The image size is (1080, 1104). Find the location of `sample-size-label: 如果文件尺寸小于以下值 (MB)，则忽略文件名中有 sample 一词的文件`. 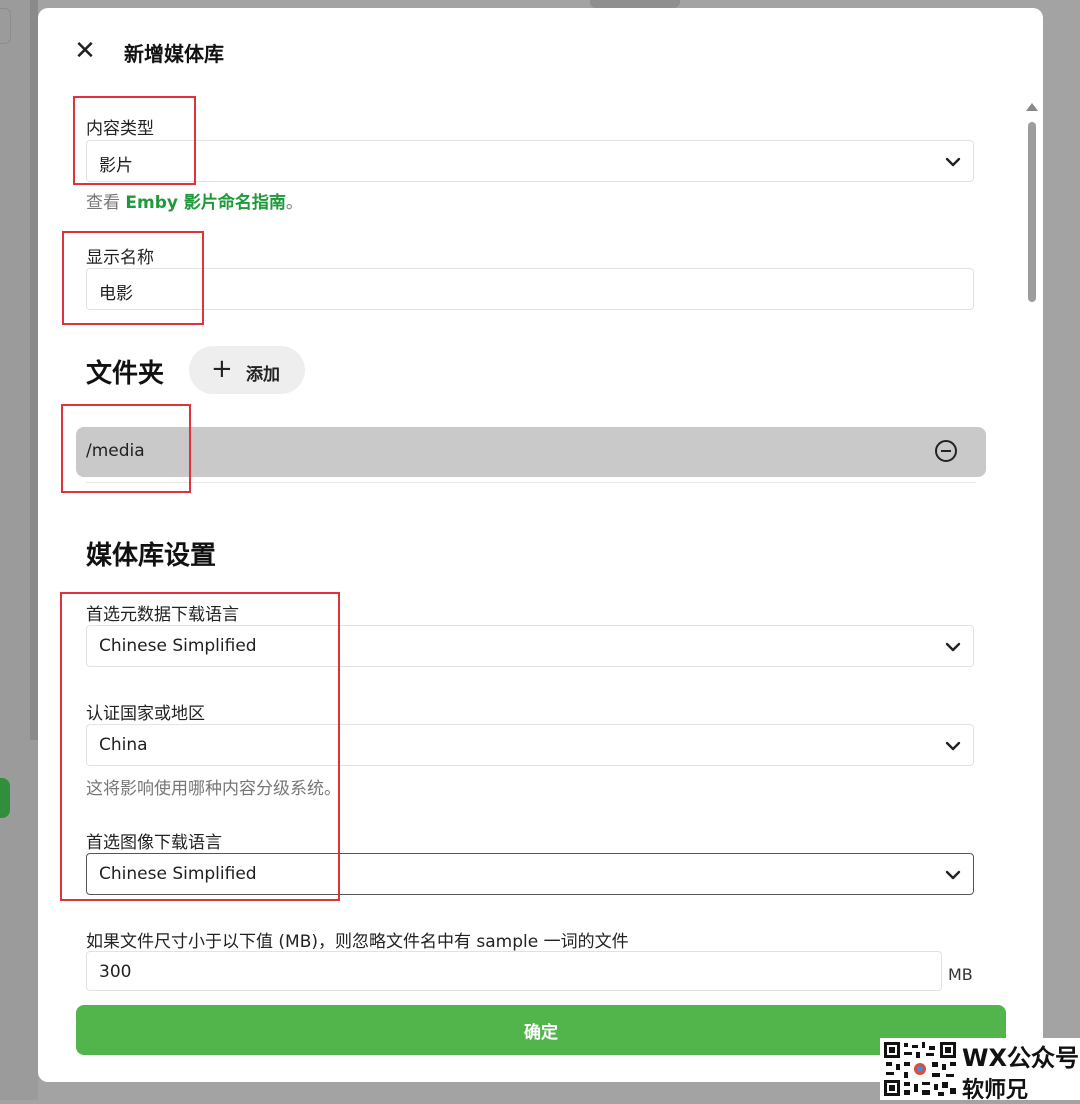

sample-size-label: 如果文件尺寸小于以下值 (MB)，则忽略文件名中有 sample 一词的文件 is located at coordinates (357, 942).